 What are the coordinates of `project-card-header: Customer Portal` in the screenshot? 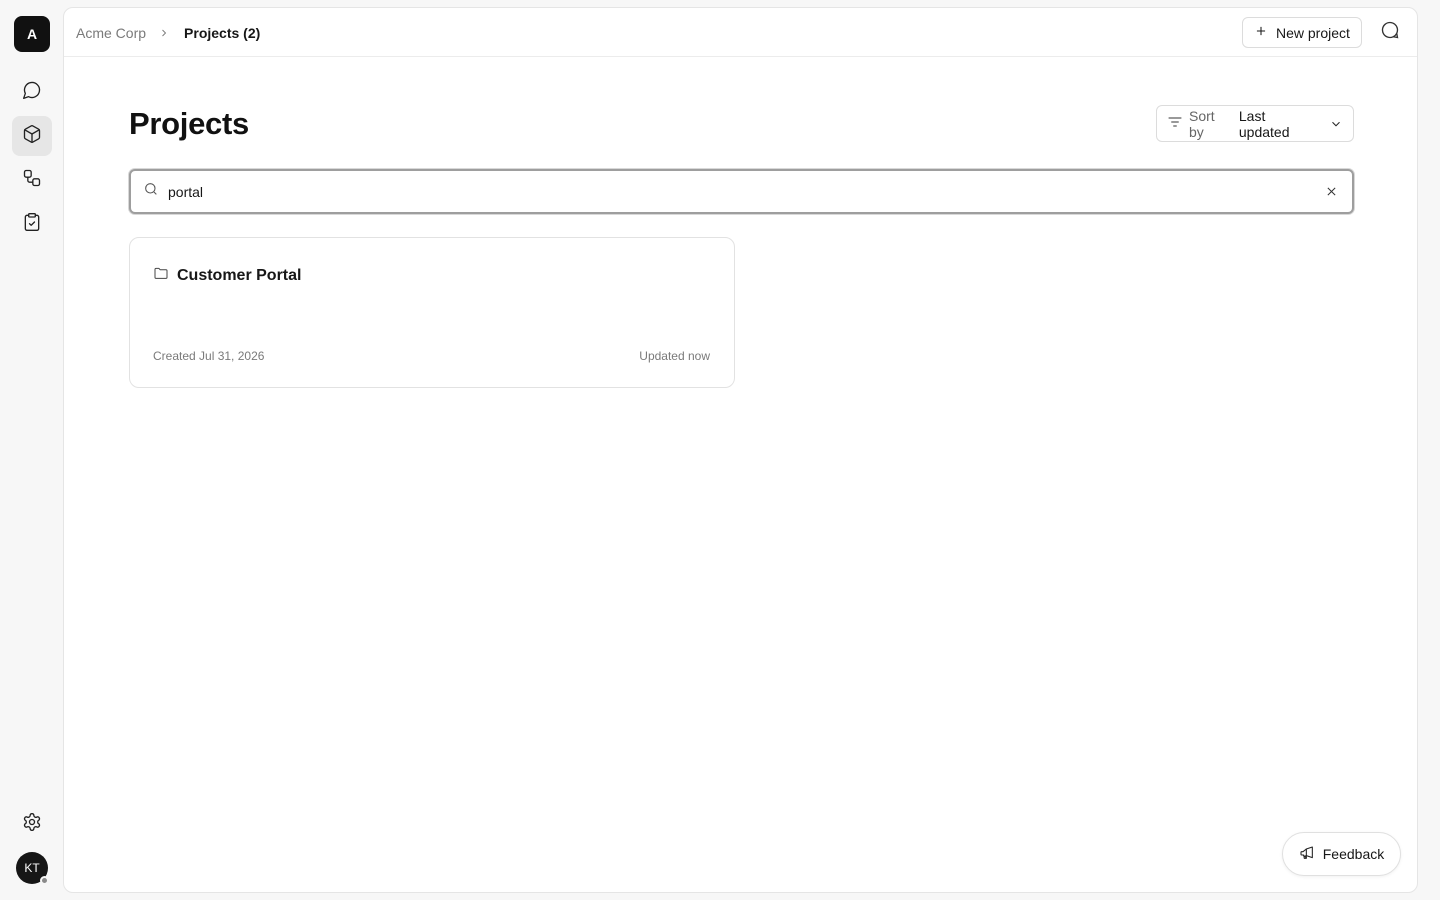 It's located at (227, 275).